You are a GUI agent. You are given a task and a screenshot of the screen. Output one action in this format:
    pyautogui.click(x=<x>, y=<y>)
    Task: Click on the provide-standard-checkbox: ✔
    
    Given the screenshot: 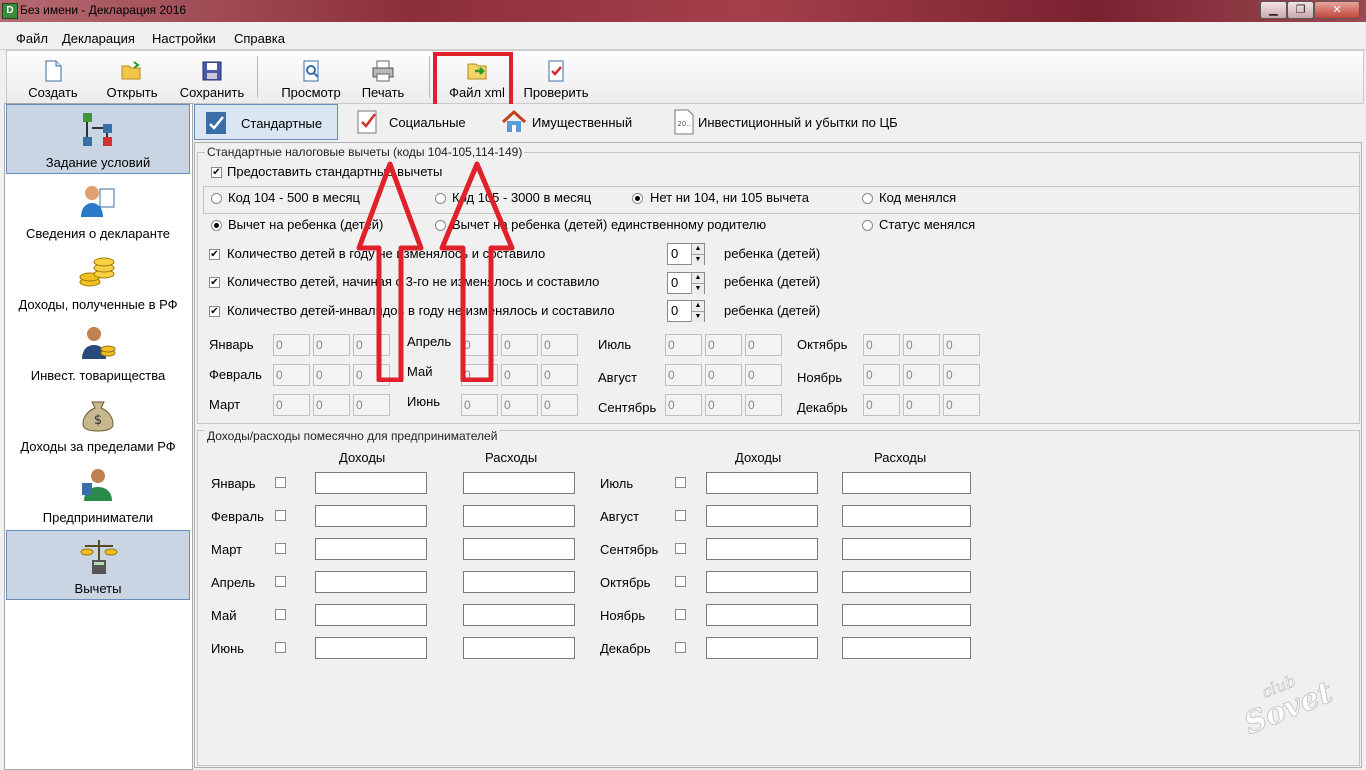 What is the action you would take?
    pyautogui.click(x=216, y=172)
    